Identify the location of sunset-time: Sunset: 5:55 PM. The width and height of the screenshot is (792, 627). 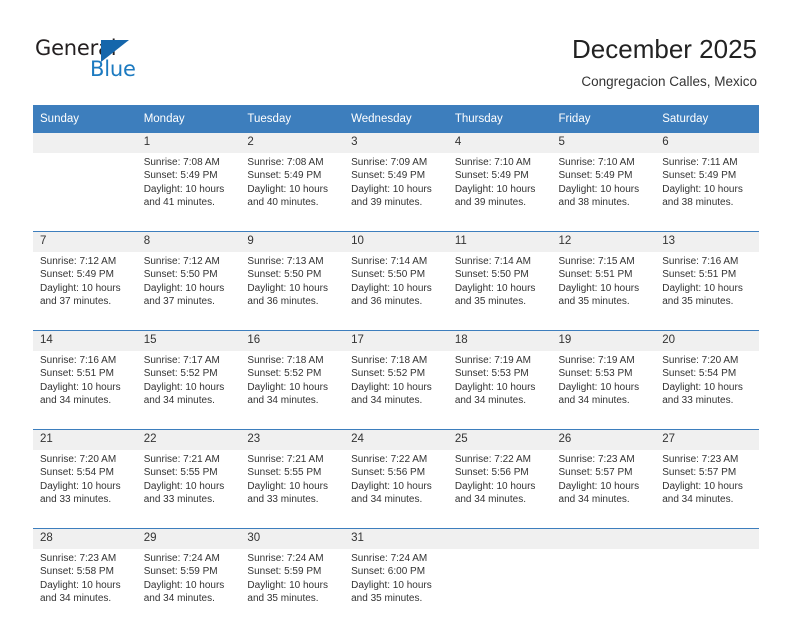
(284, 473).